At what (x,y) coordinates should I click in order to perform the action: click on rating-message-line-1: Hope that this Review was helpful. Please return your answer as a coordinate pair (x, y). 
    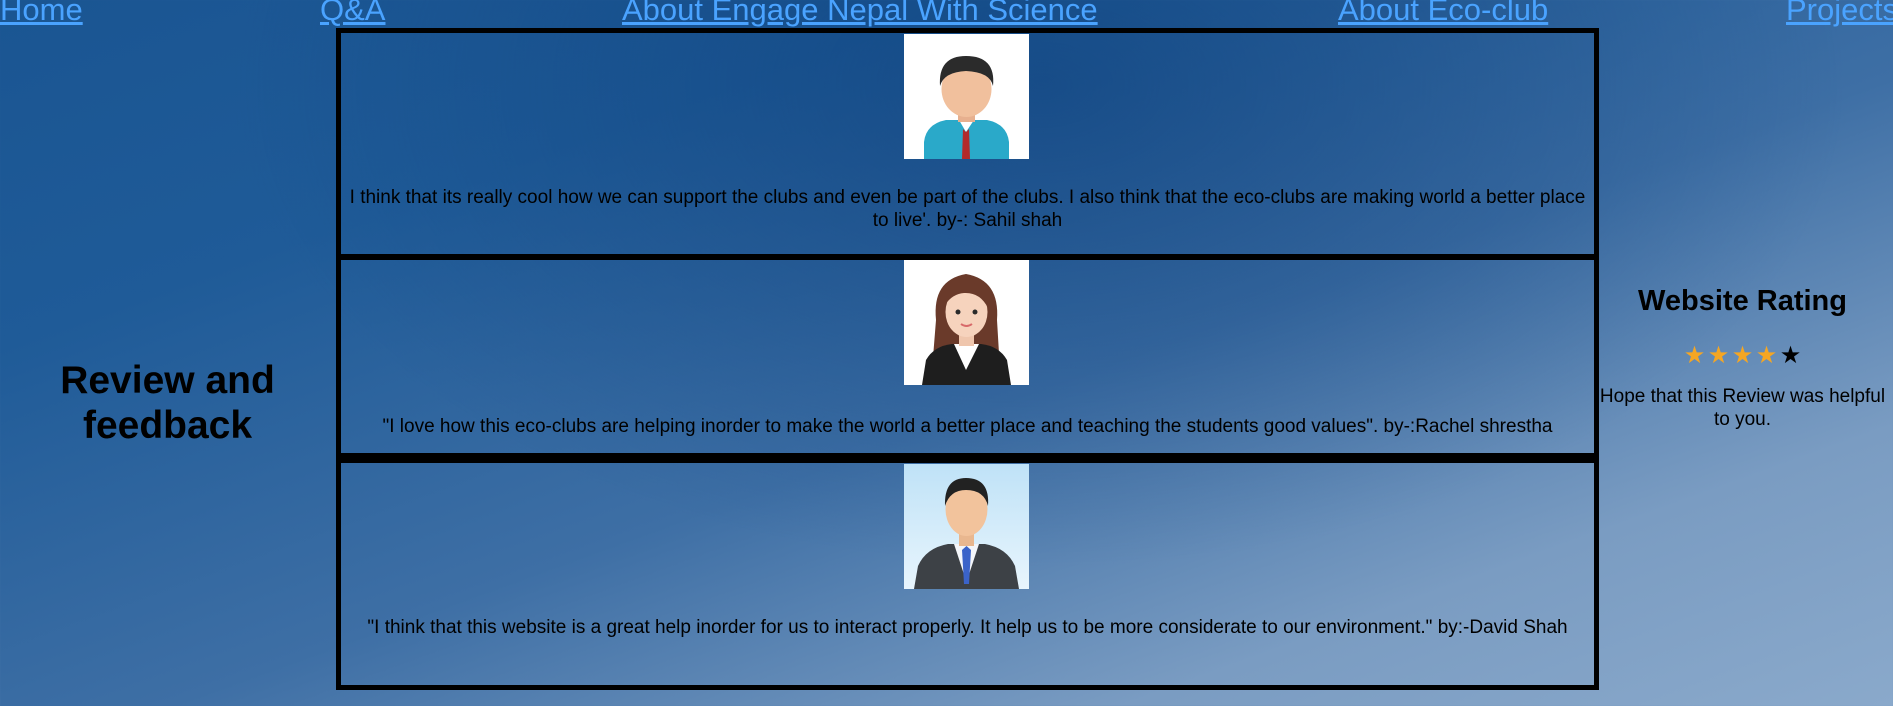
    Looking at the image, I should click on (1742, 396).